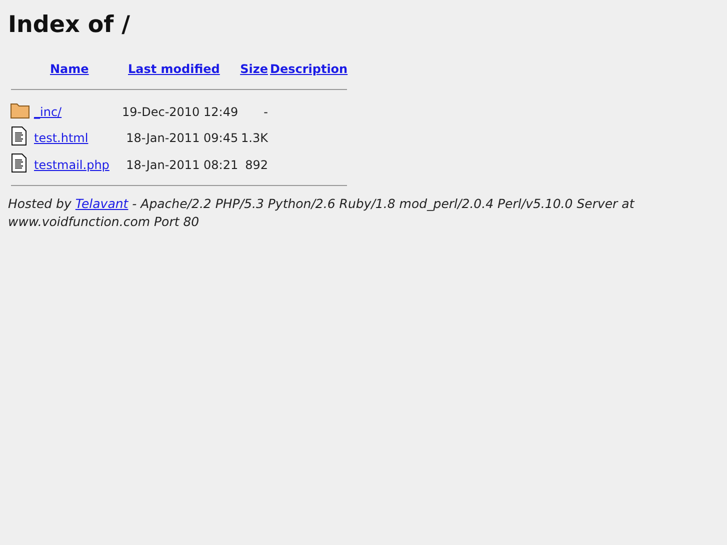 The width and height of the screenshot is (727, 545). Describe the element at coordinates (266, 111) in the screenshot. I see `file-size: -` at that location.